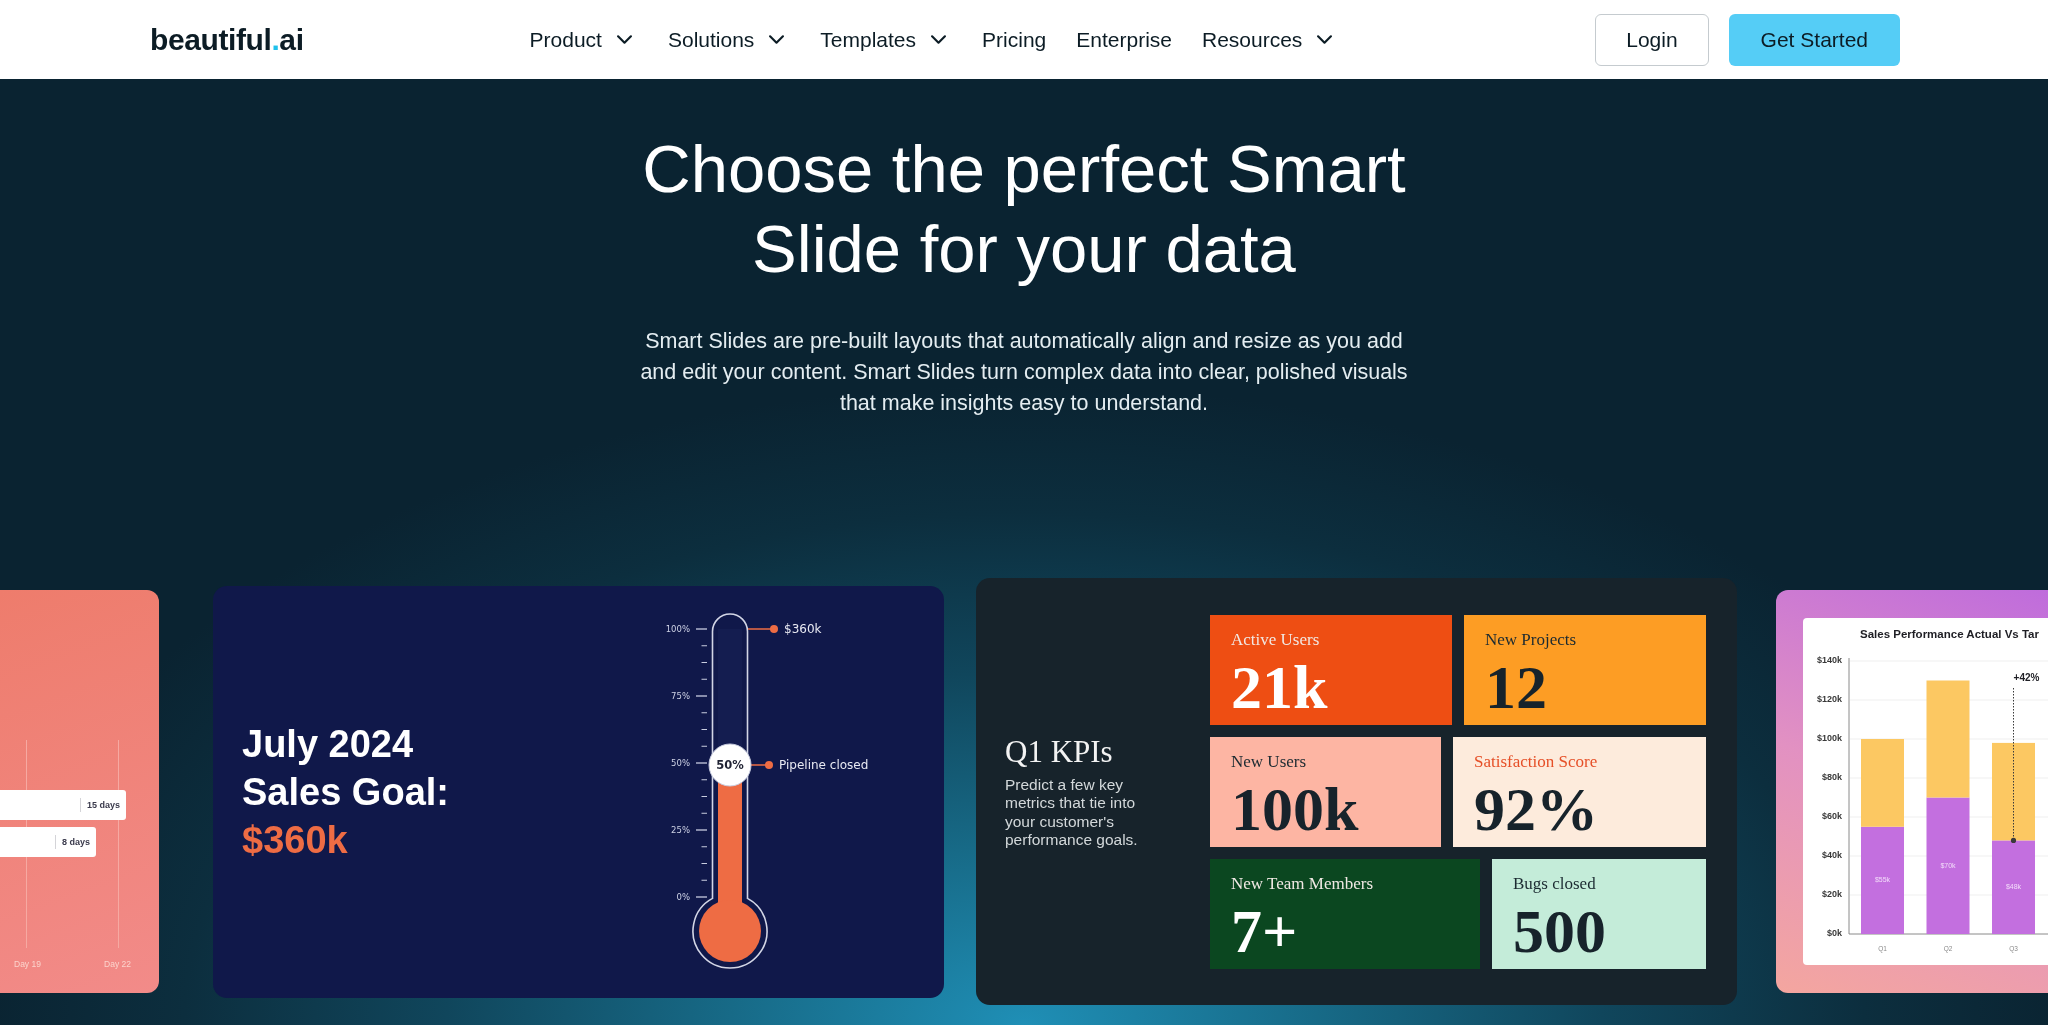  I want to click on slide-title: Q1 KPIs, so click(1059, 751).